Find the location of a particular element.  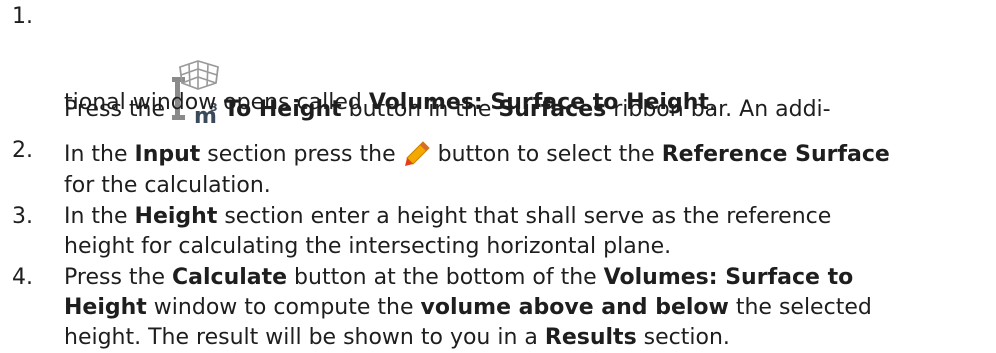

step-number: 4. is located at coordinates (22, 277).